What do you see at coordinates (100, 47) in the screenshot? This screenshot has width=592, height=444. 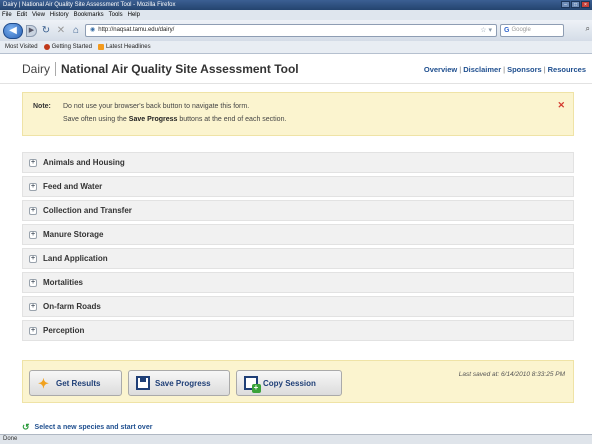 I see `rss-icon` at bounding box center [100, 47].